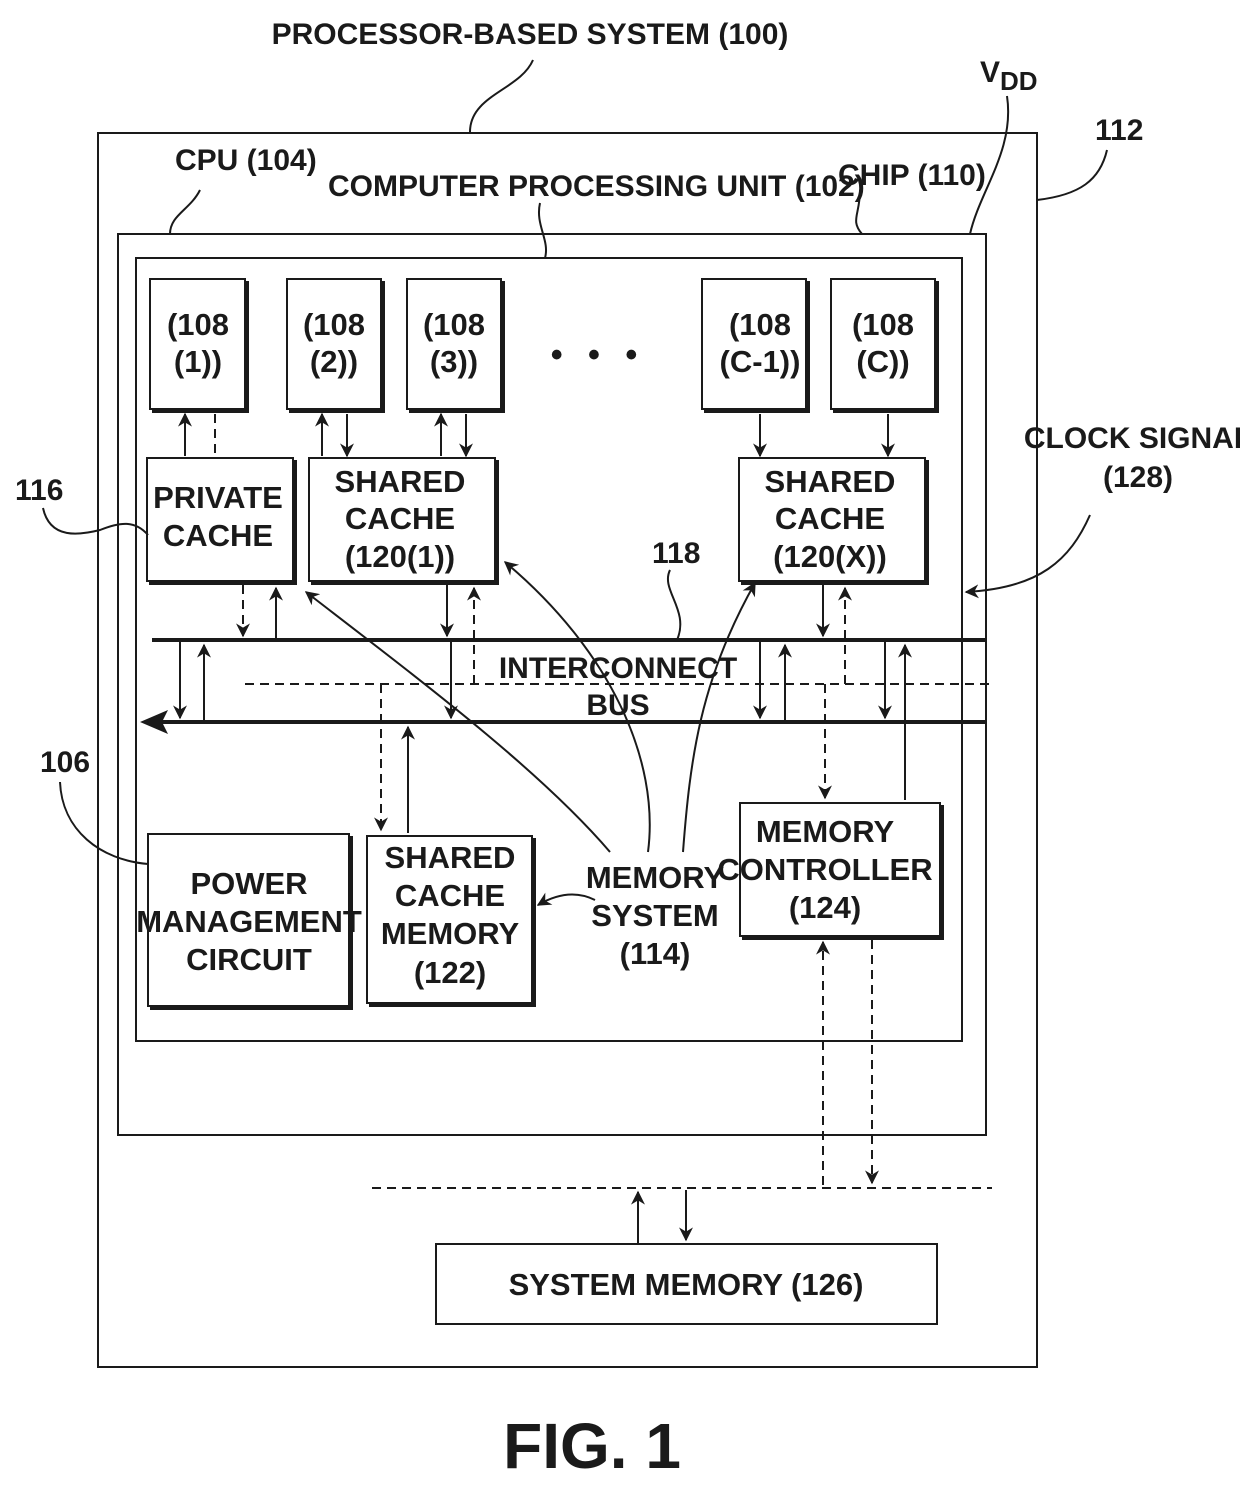 The height and width of the screenshot is (1486, 1240). I want to click on svg-text: CIRCUIT, so click(249, 959).